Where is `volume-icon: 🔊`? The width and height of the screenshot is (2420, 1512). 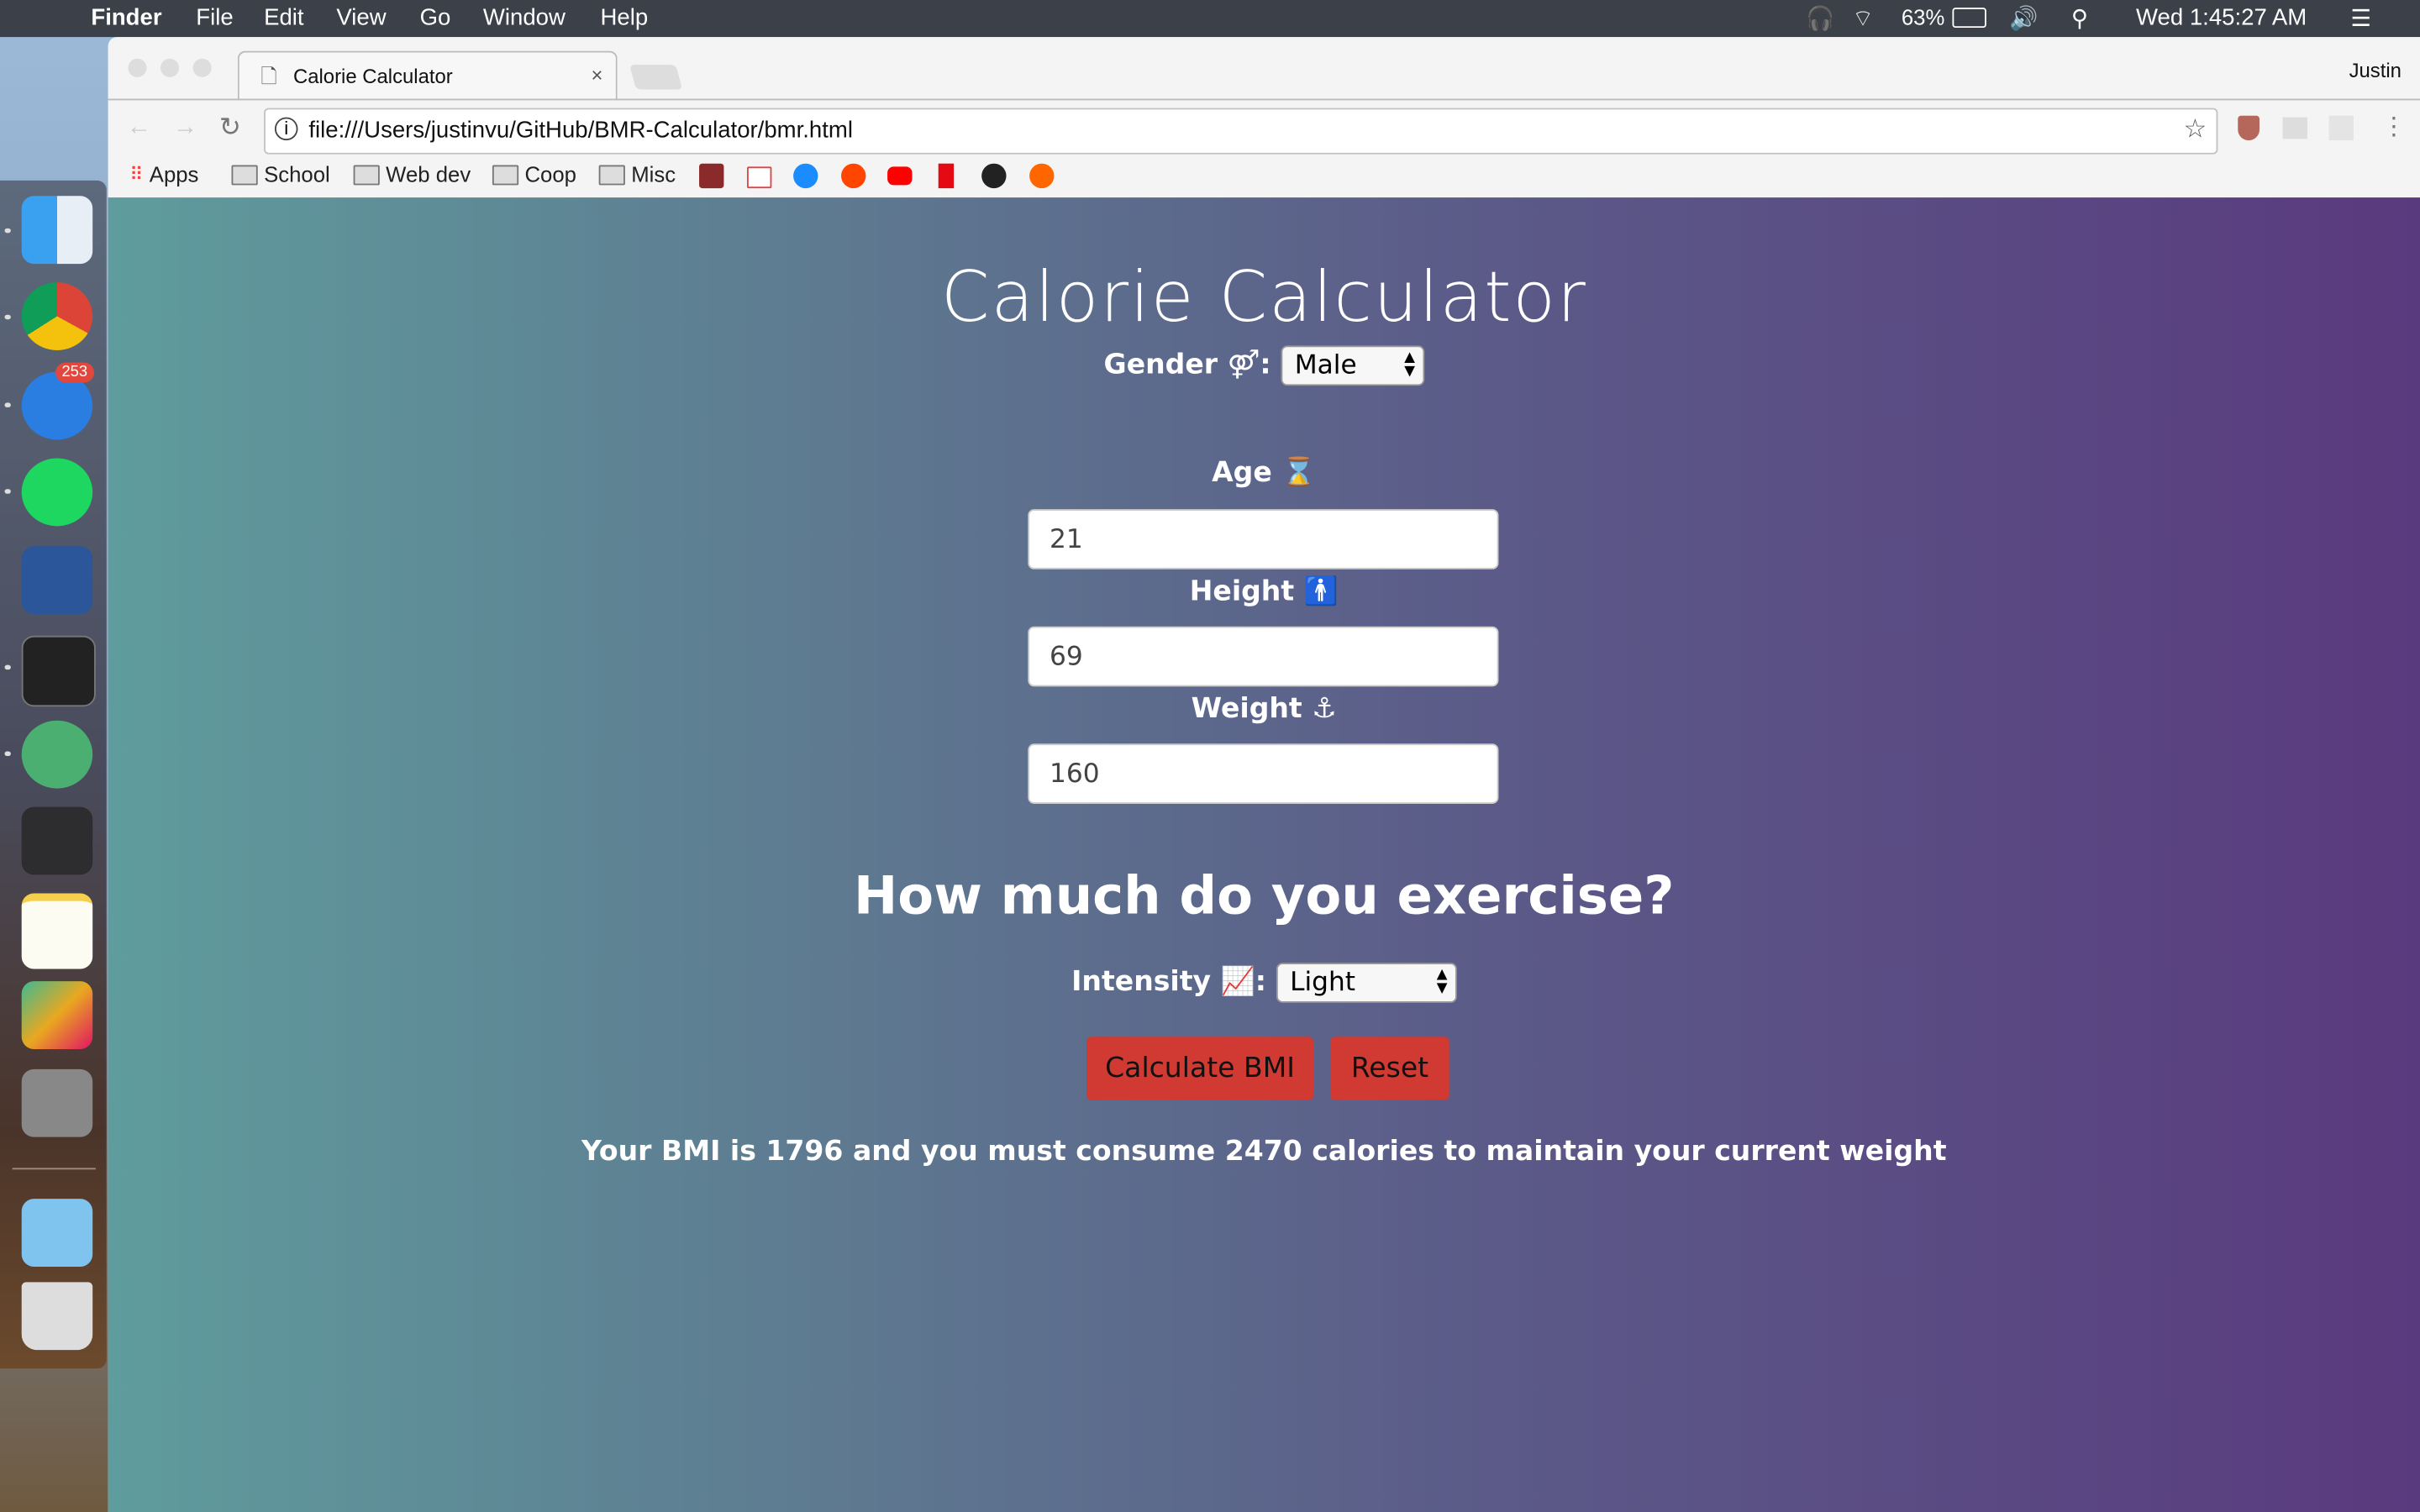
volume-icon: 🔊 is located at coordinates (2024, 18).